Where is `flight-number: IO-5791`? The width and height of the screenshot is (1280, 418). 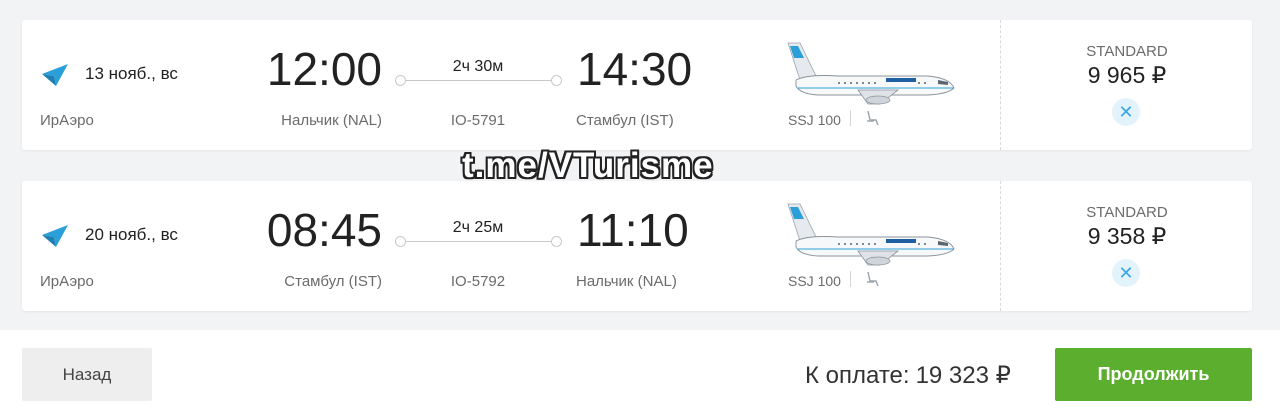 flight-number: IO-5791 is located at coordinates (478, 120).